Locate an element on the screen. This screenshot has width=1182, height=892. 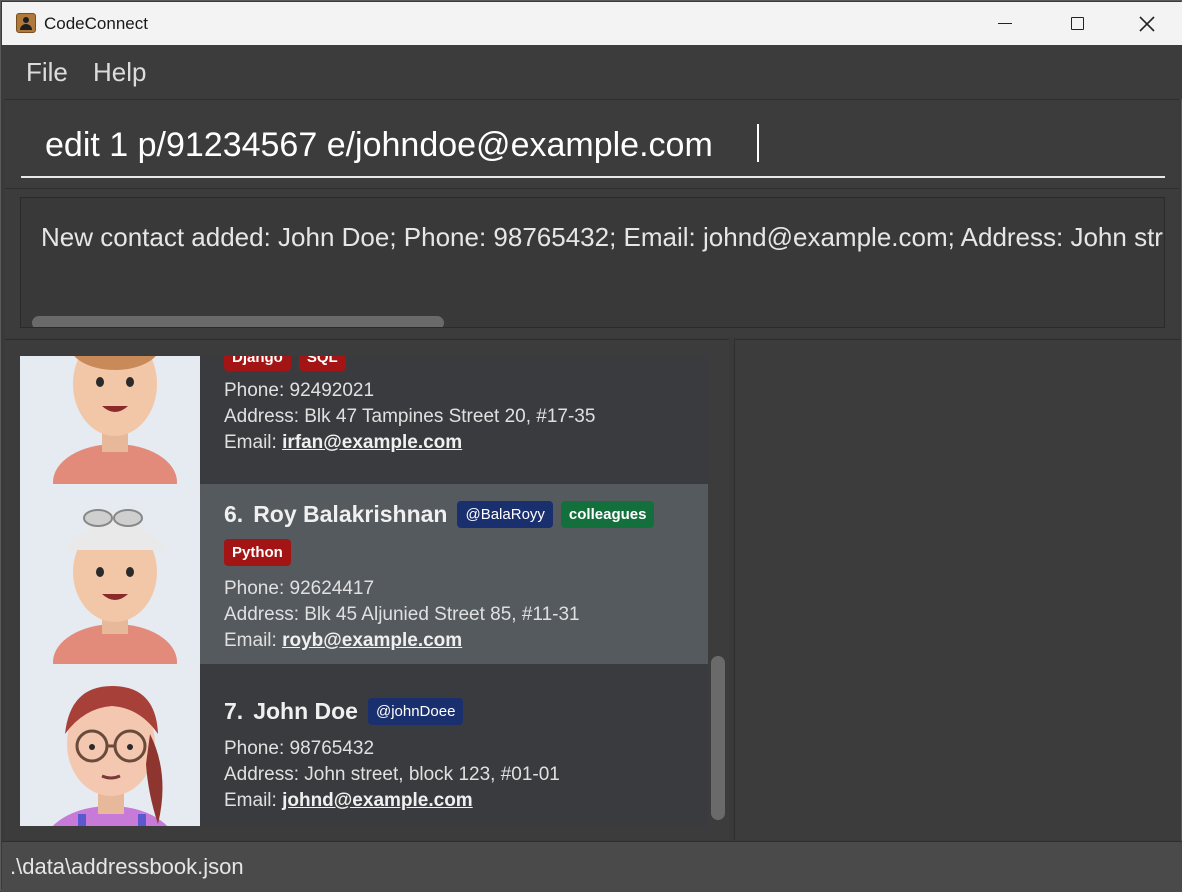
contact-index: 7. is located at coordinates (234, 711).